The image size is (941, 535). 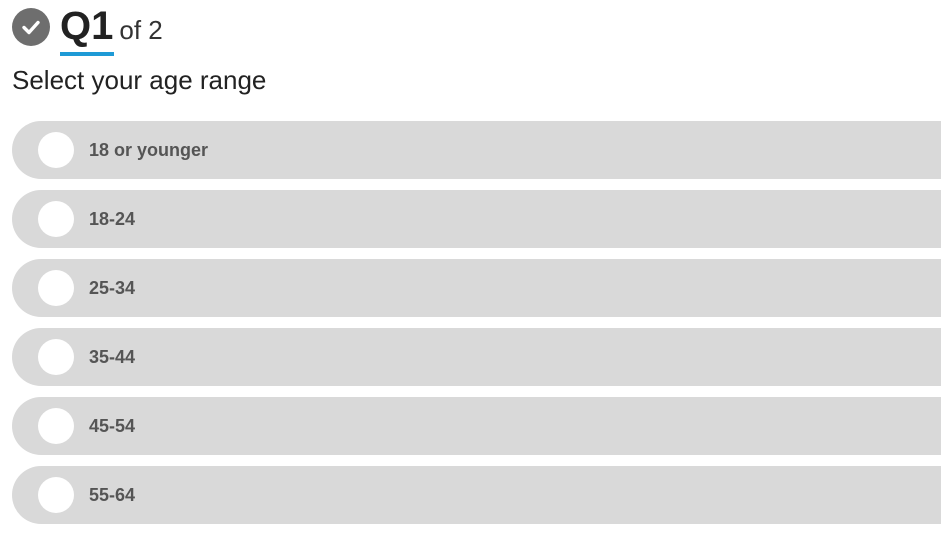 I want to click on option-label: 25-34, so click(x=112, y=287).